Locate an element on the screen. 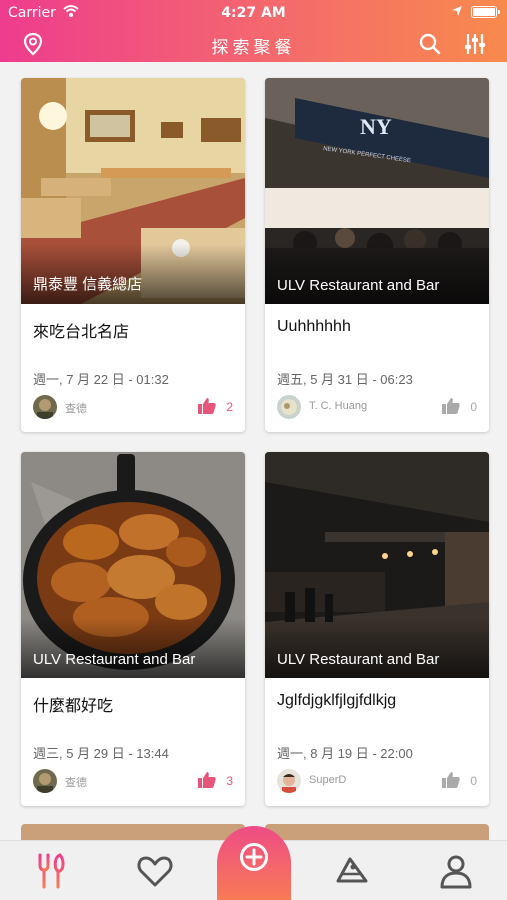 The image size is (507, 900). post-photo: 鼎泰豐 信義總店 is located at coordinates (133, 191).